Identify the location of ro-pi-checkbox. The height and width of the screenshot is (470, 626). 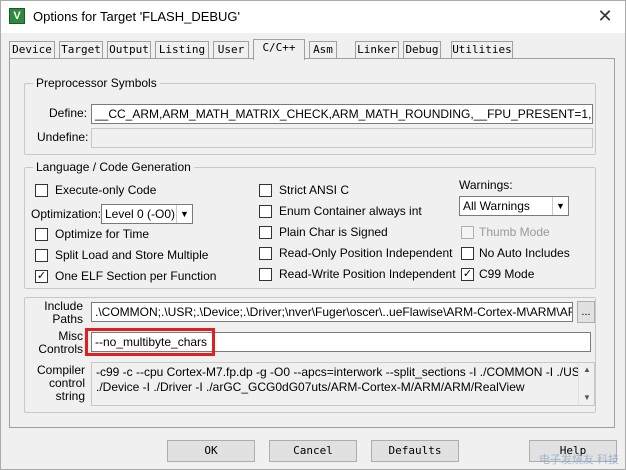
(265, 253).